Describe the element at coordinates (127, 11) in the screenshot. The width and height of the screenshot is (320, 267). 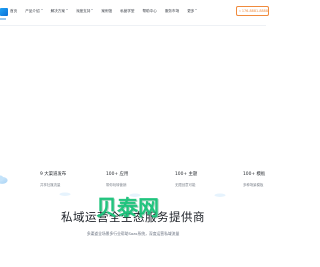
I see `nav-item: 私营学堂` at that location.